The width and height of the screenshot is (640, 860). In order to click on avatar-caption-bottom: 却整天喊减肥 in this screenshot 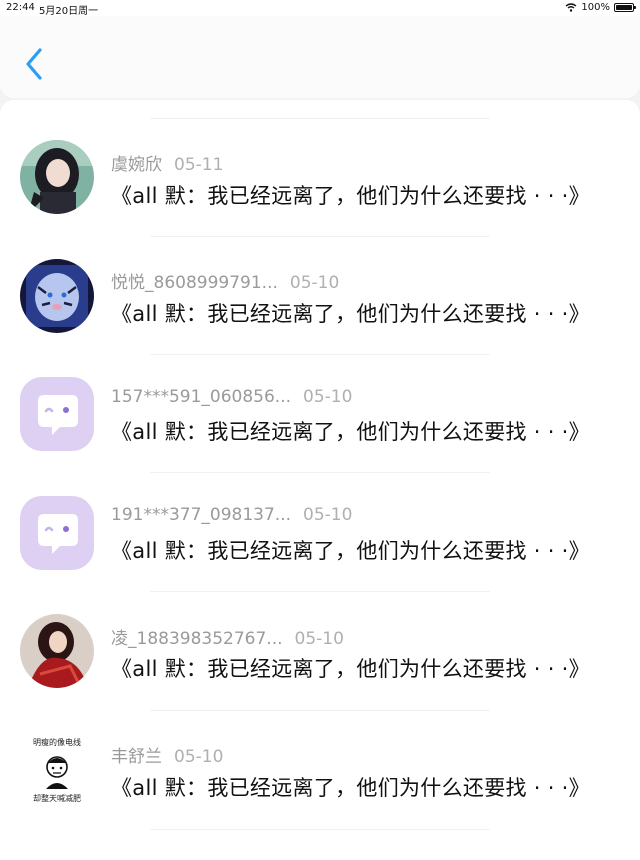, I will do `click(57, 798)`.